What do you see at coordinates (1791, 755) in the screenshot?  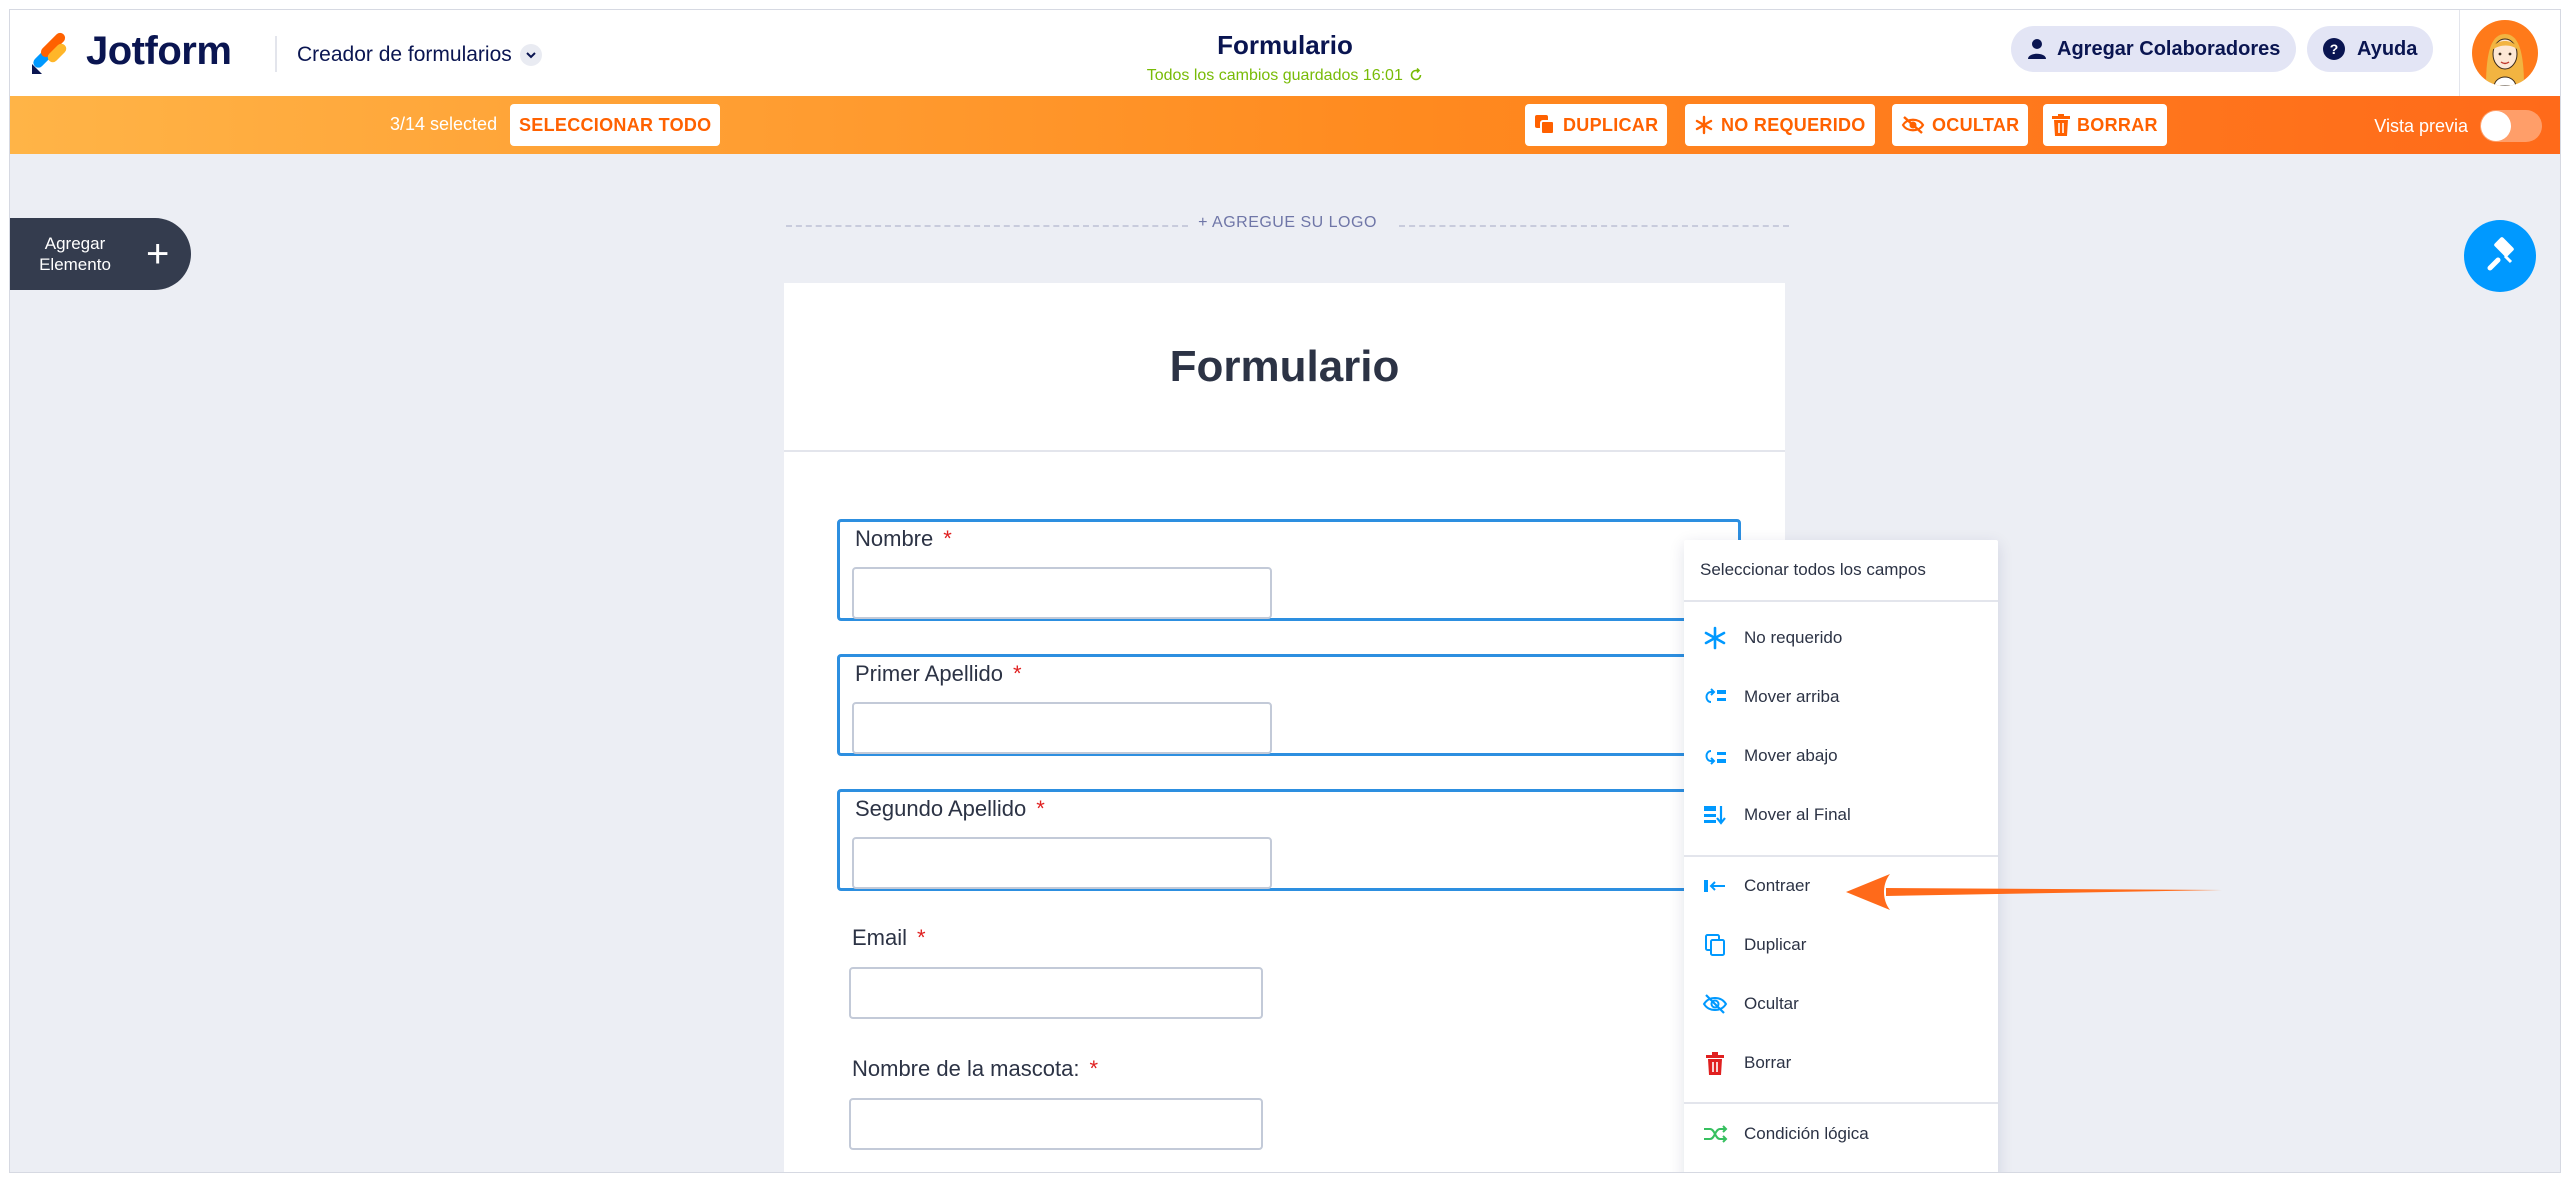 I see `menu-item-label: Mover abajo` at bounding box center [1791, 755].